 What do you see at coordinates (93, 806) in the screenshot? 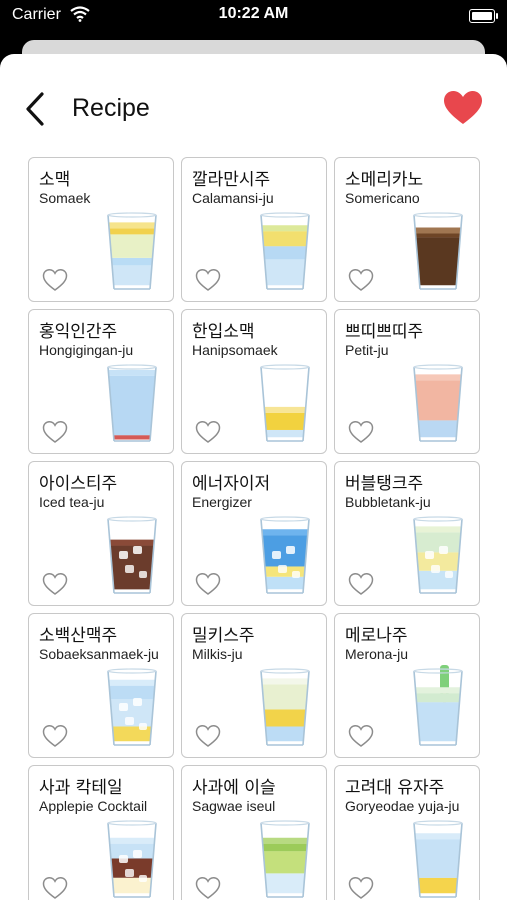
I see `recipe-english-name: Applepie Cocktail` at bounding box center [93, 806].